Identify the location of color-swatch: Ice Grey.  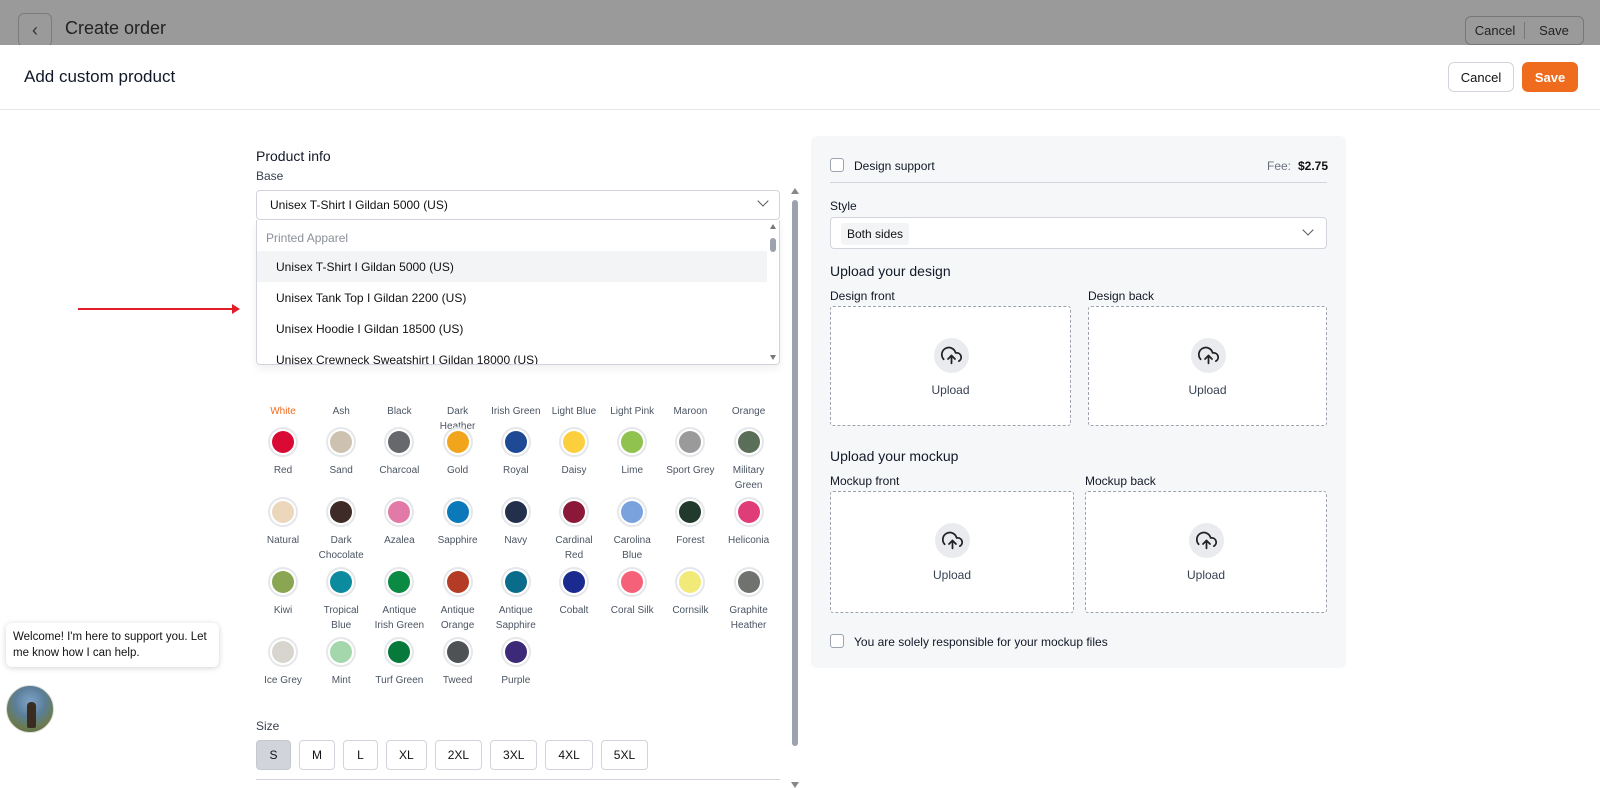
(283, 662).